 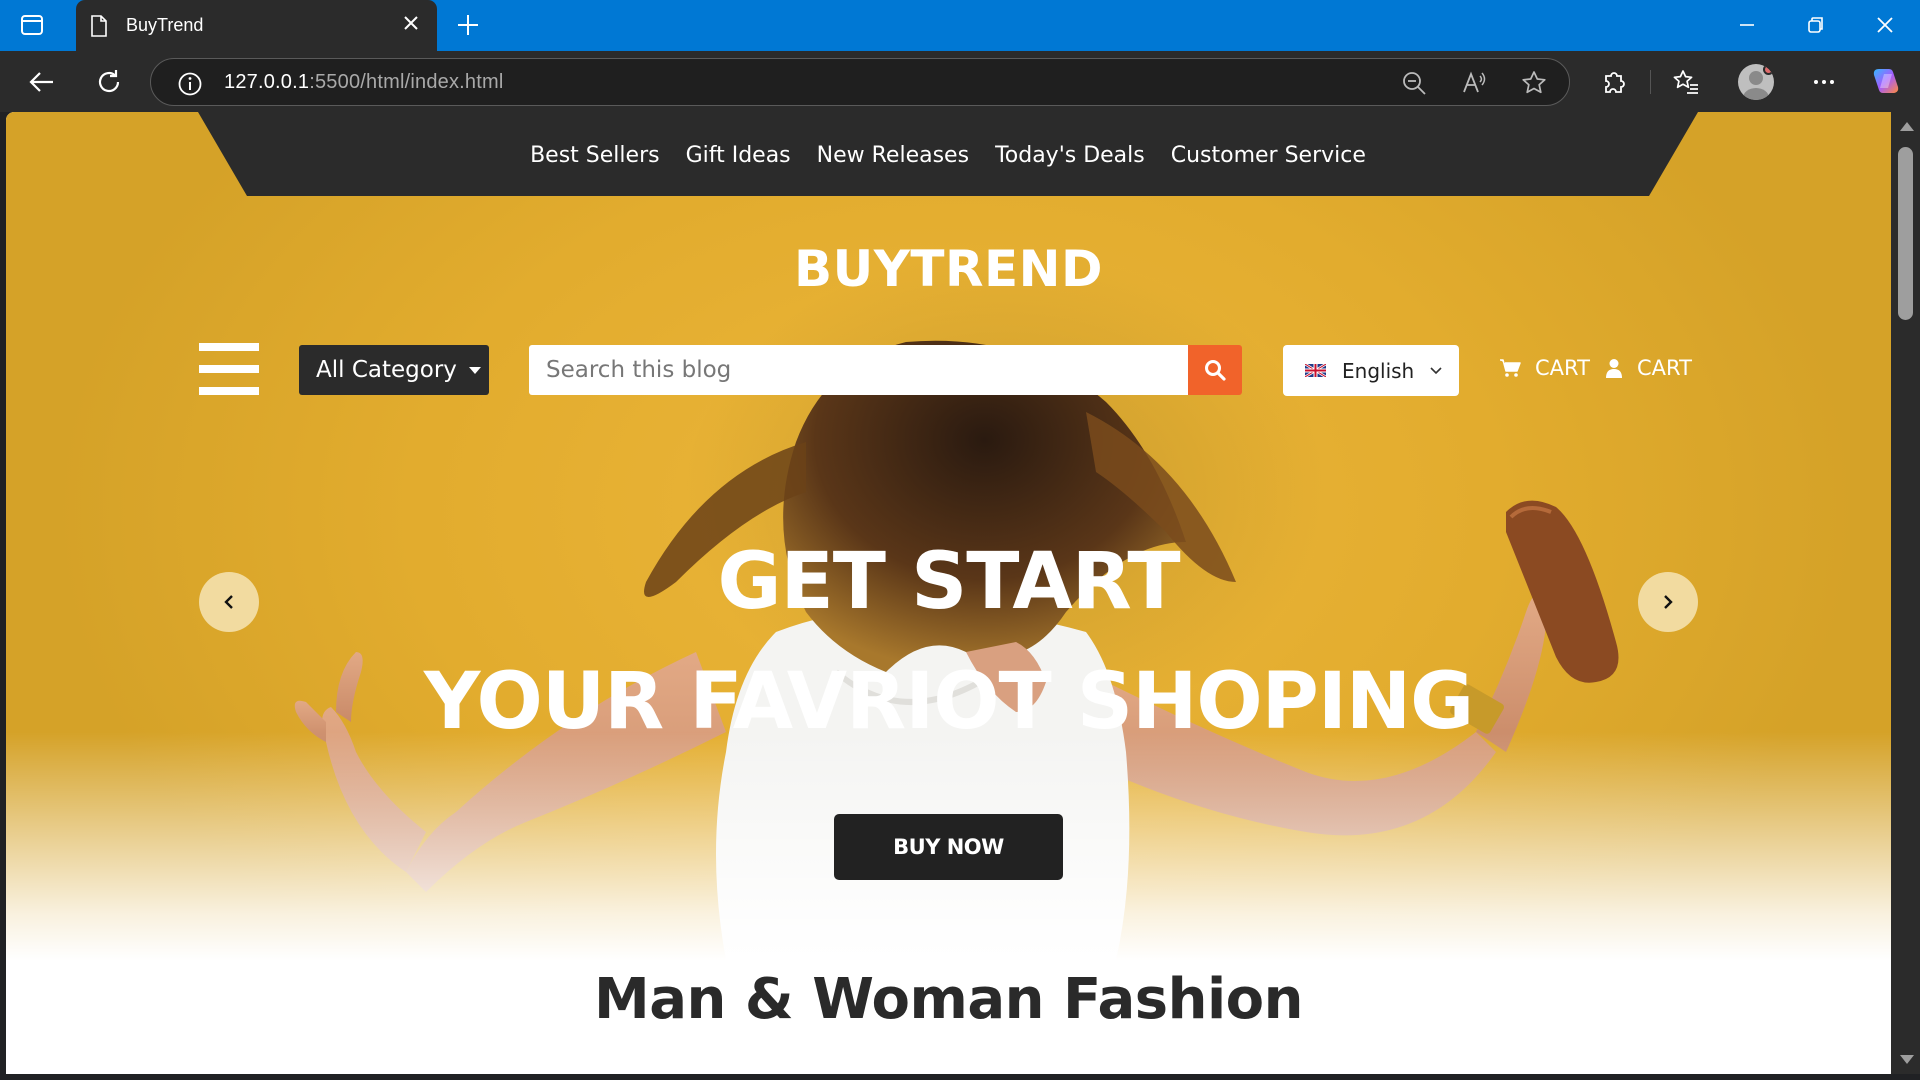 What do you see at coordinates (1414, 83) in the screenshot?
I see `zoom-out-icon` at bounding box center [1414, 83].